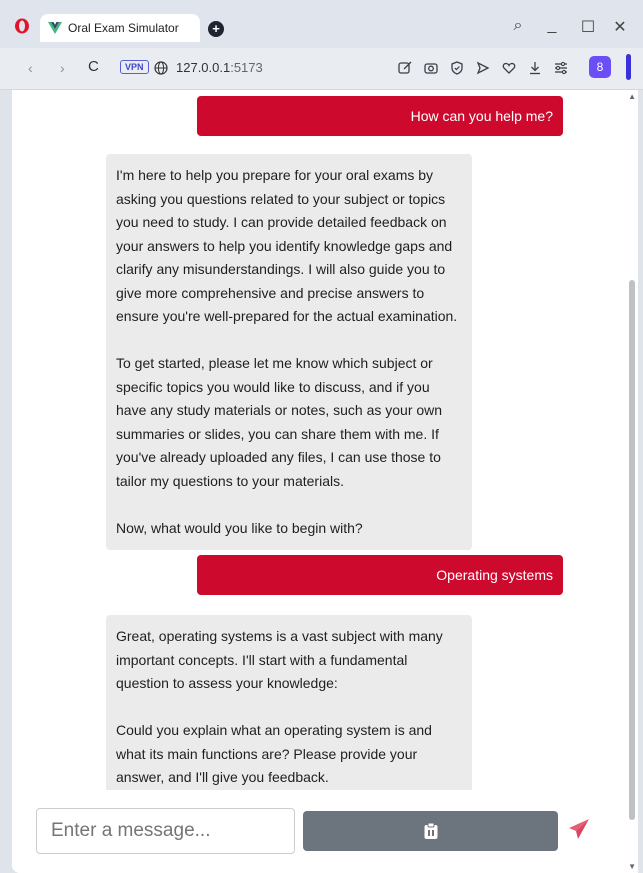 The width and height of the screenshot is (643, 873). I want to click on message-composer, so click(319, 831).